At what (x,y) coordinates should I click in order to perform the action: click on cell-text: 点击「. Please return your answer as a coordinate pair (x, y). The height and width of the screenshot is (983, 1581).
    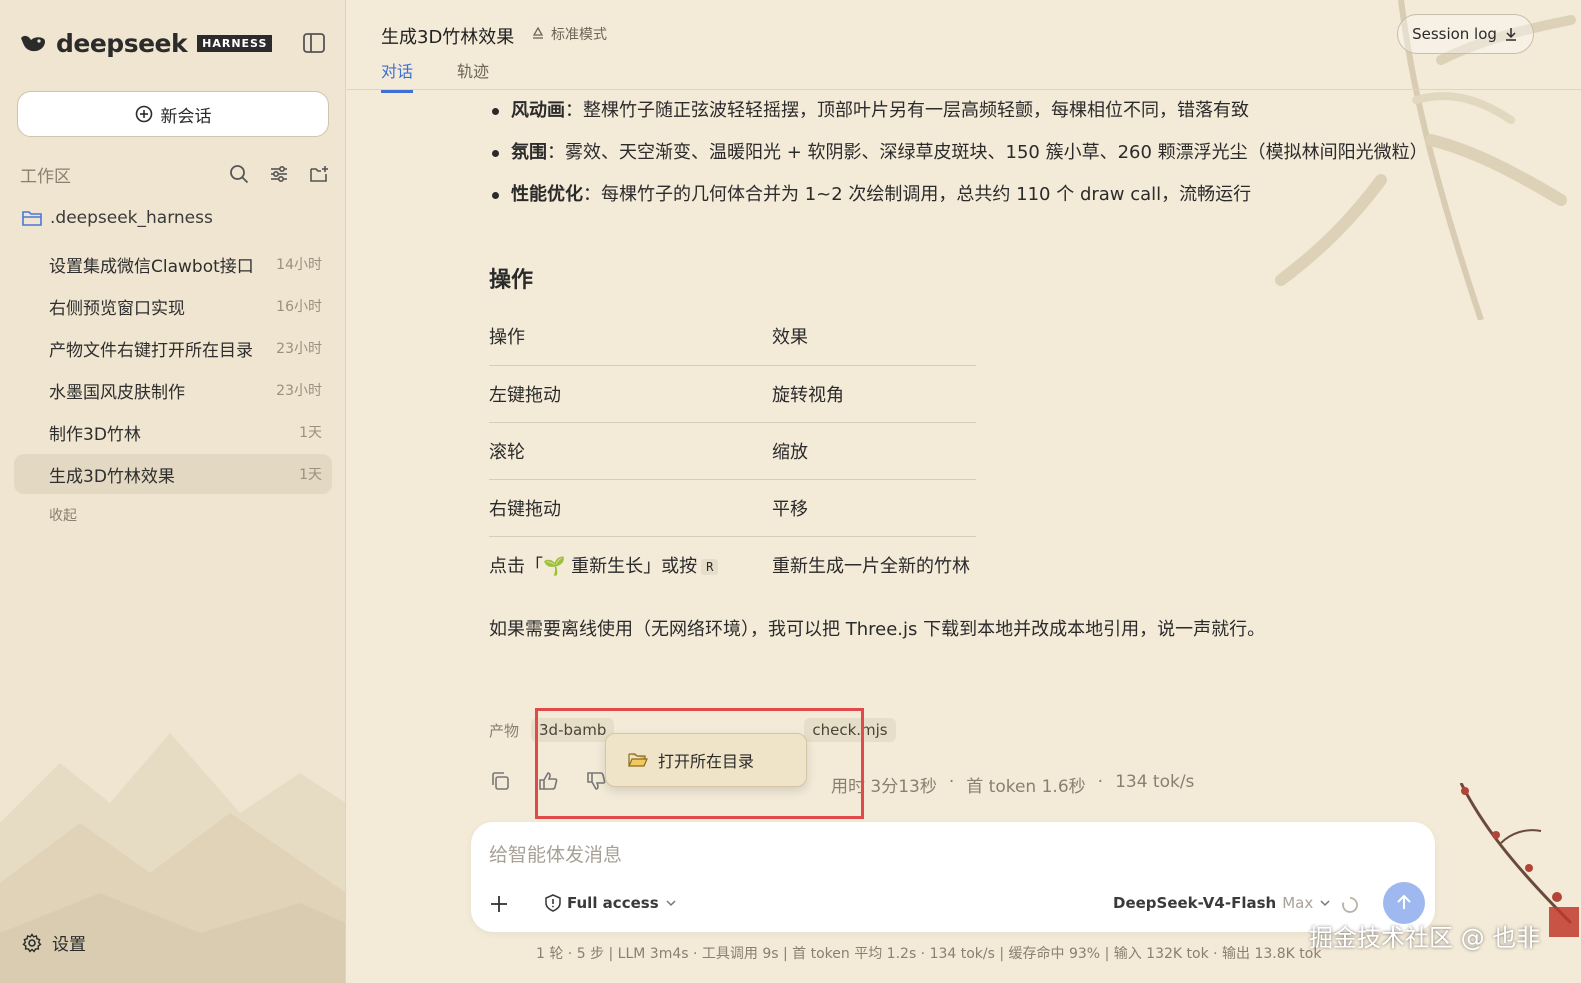
    Looking at the image, I should click on (516, 566).